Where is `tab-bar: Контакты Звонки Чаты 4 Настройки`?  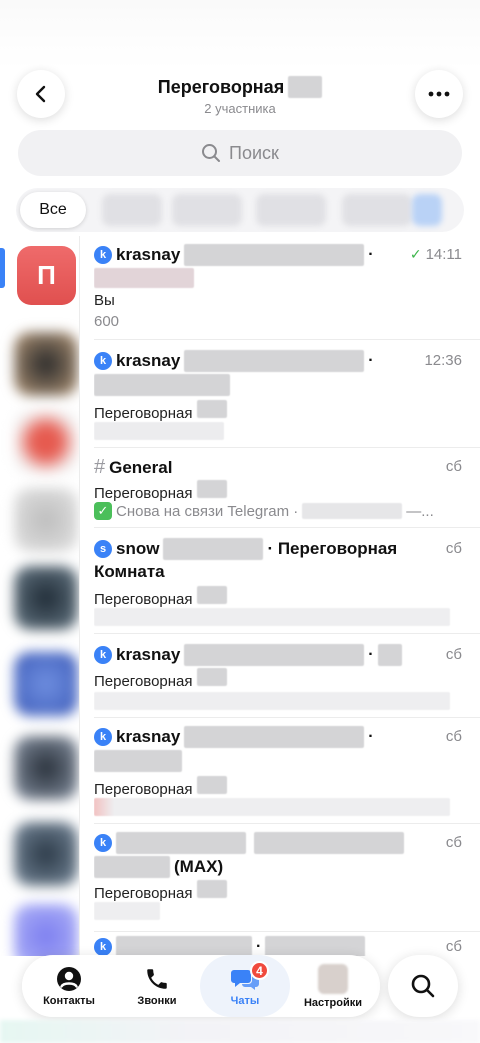 tab-bar: Контакты Звонки Чаты 4 Настройки is located at coordinates (201, 986).